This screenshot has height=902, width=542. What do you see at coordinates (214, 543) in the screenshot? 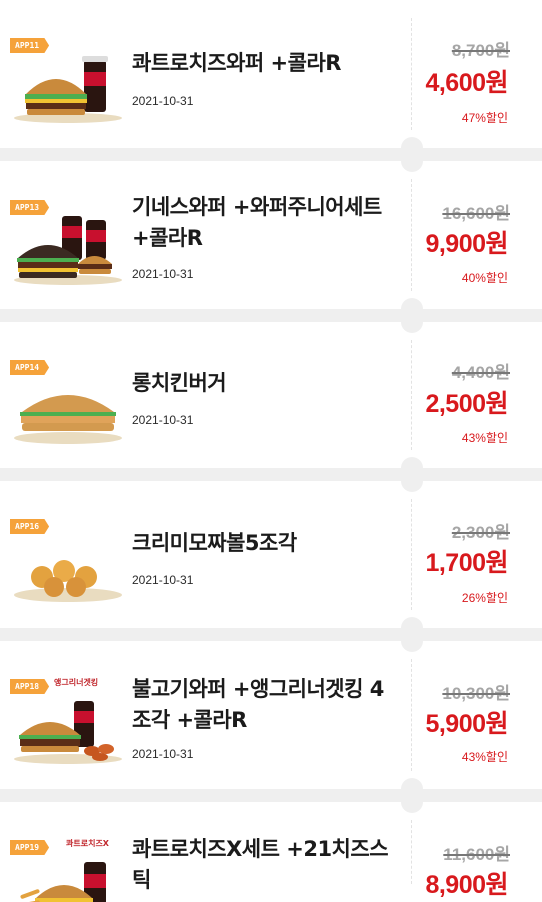
I see `coupon-title: 크리미모짜볼5조각` at bounding box center [214, 543].